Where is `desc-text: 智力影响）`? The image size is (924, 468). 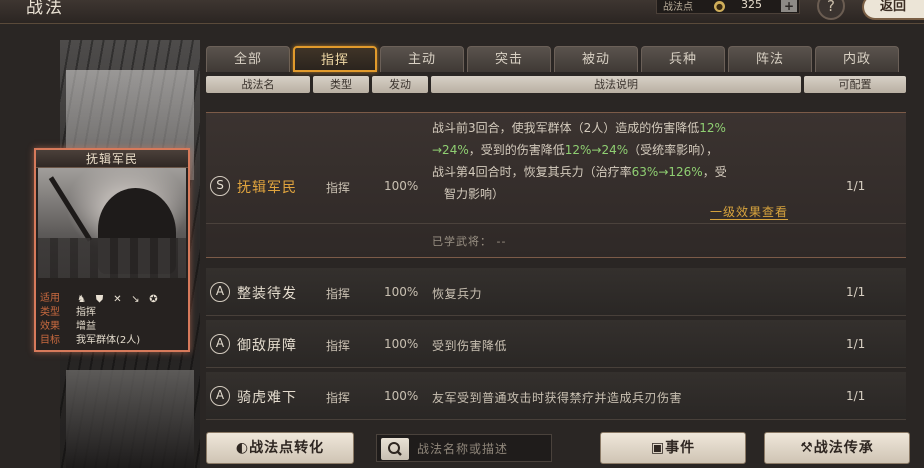 desc-text: 智力影响） is located at coordinates (474, 194).